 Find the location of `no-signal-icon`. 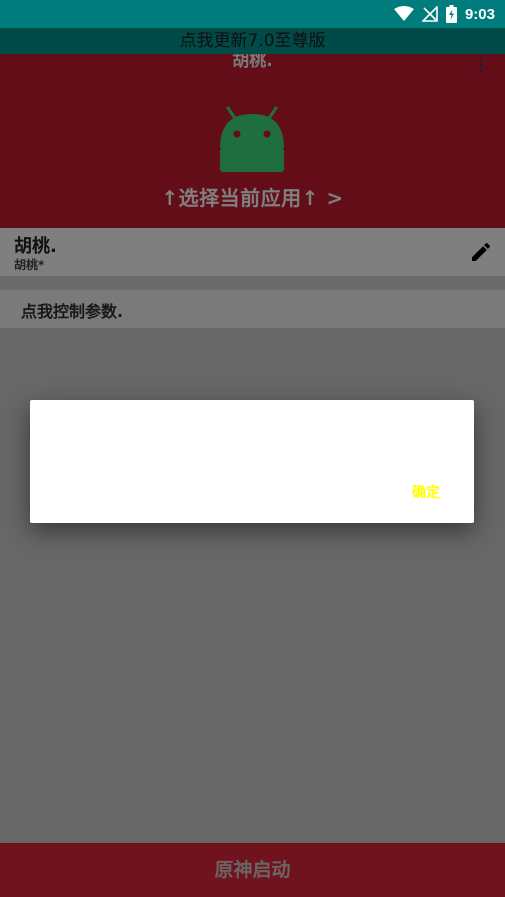

no-signal-icon is located at coordinates (429, 14).